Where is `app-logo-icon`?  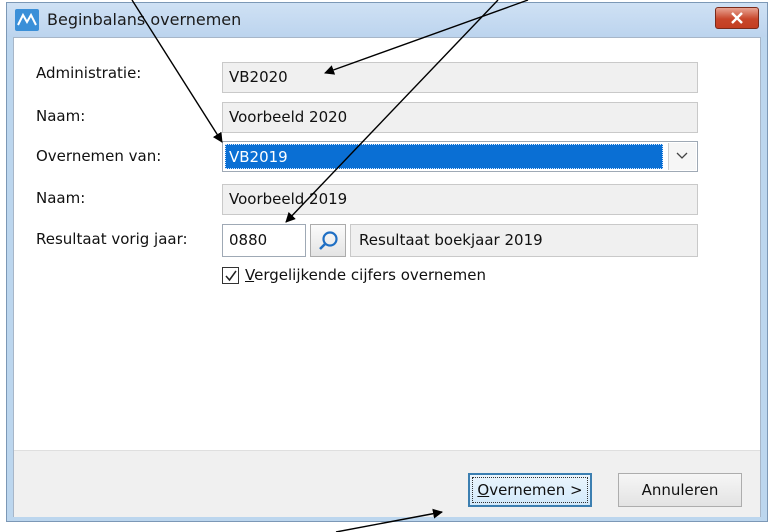 app-logo-icon is located at coordinates (27, 20).